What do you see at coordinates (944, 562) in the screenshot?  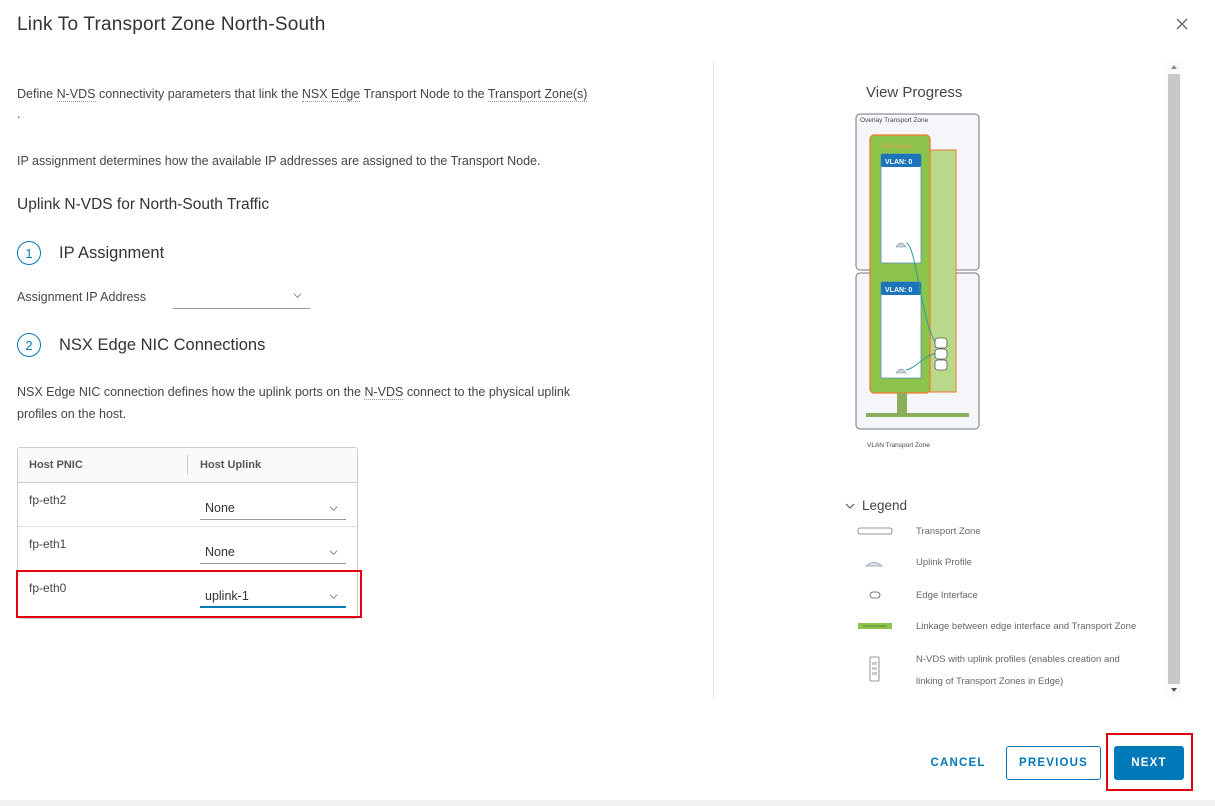 I see `legend-uplink-profile-label: Uplink Profile` at bounding box center [944, 562].